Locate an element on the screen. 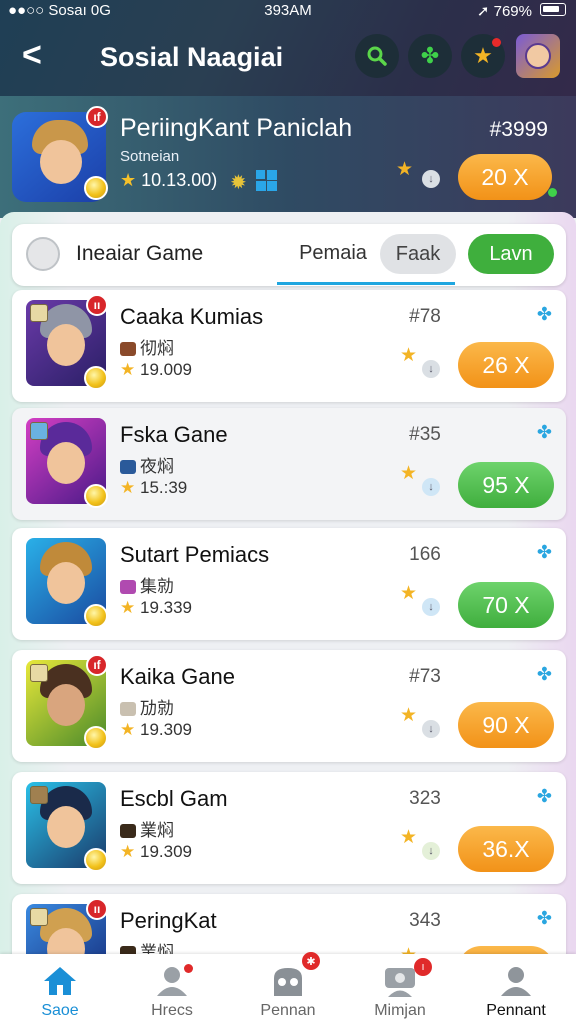 The height and width of the screenshot is (1024, 576). game-subtitle: 夜焖 is located at coordinates (147, 464).